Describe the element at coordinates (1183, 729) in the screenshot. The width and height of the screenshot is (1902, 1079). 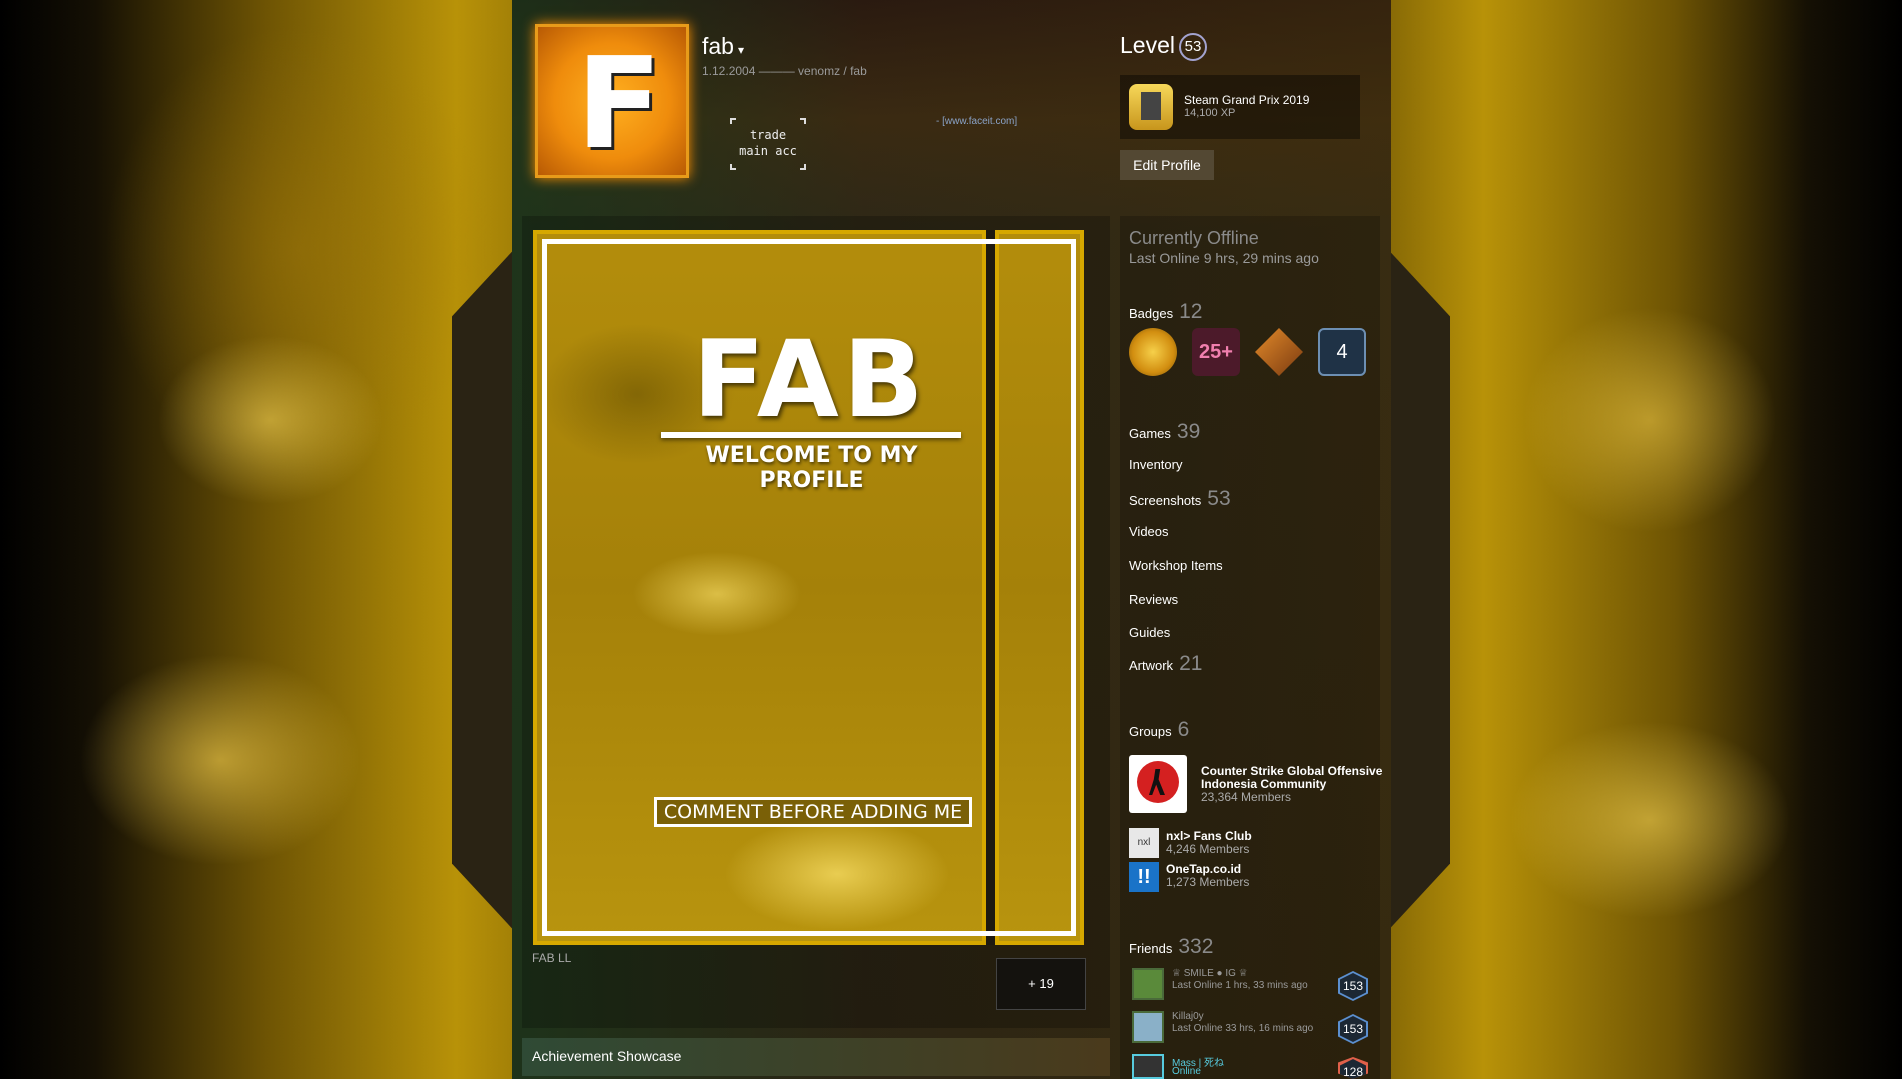
I see `groups-count: 6` at that location.